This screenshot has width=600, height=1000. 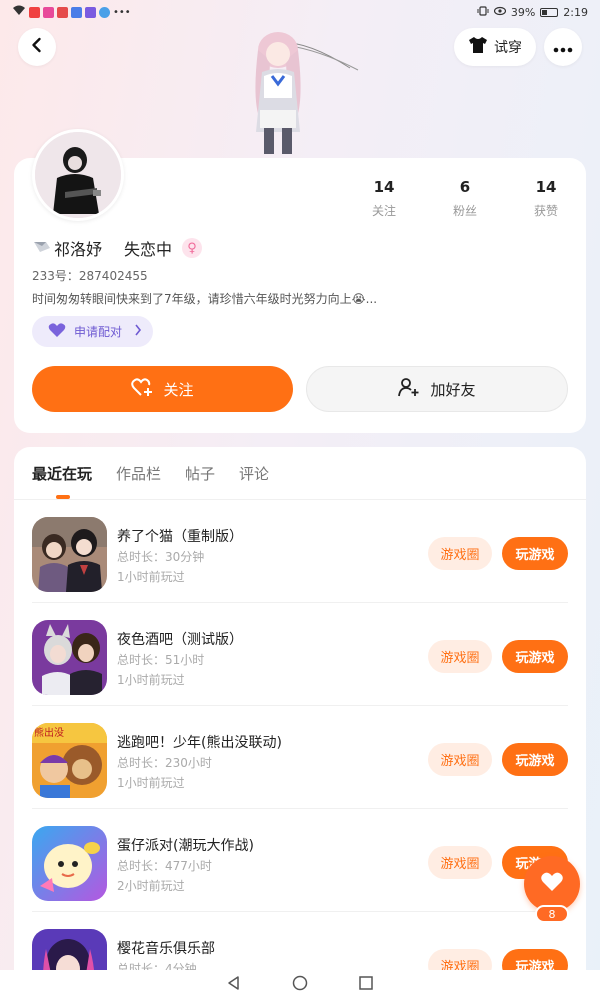 What do you see at coordinates (98, 332) in the screenshot?
I see `pair-label: 申请配对` at bounding box center [98, 332].